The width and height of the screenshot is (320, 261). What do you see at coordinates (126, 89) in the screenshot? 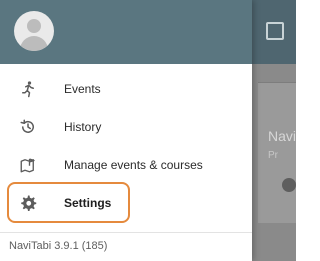
I see `menu-item-events: Events` at bounding box center [126, 89].